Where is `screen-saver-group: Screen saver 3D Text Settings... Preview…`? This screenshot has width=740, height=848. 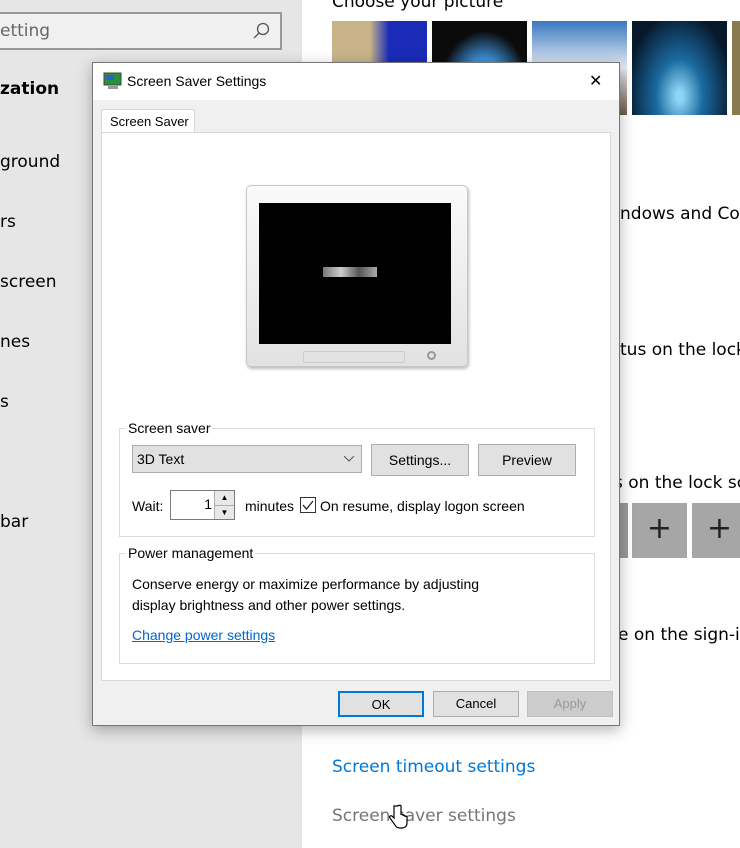
screen-saver-group: Screen saver 3D Text Settings... Preview… is located at coordinates (357, 478).